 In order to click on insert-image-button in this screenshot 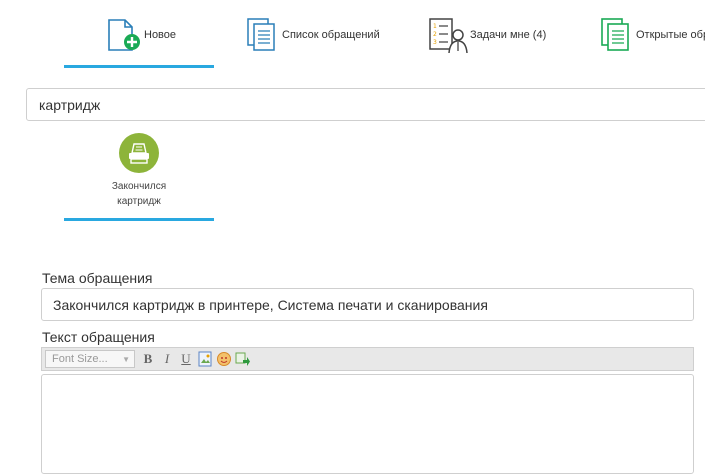, I will do `click(205, 359)`.